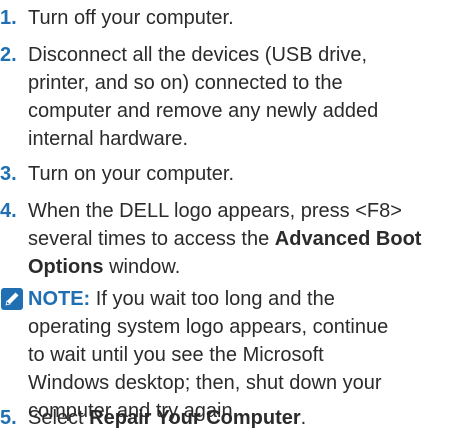 The image size is (454, 436). I want to click on note-line: NOTE: If you wait too long and the, so click(238, 299).